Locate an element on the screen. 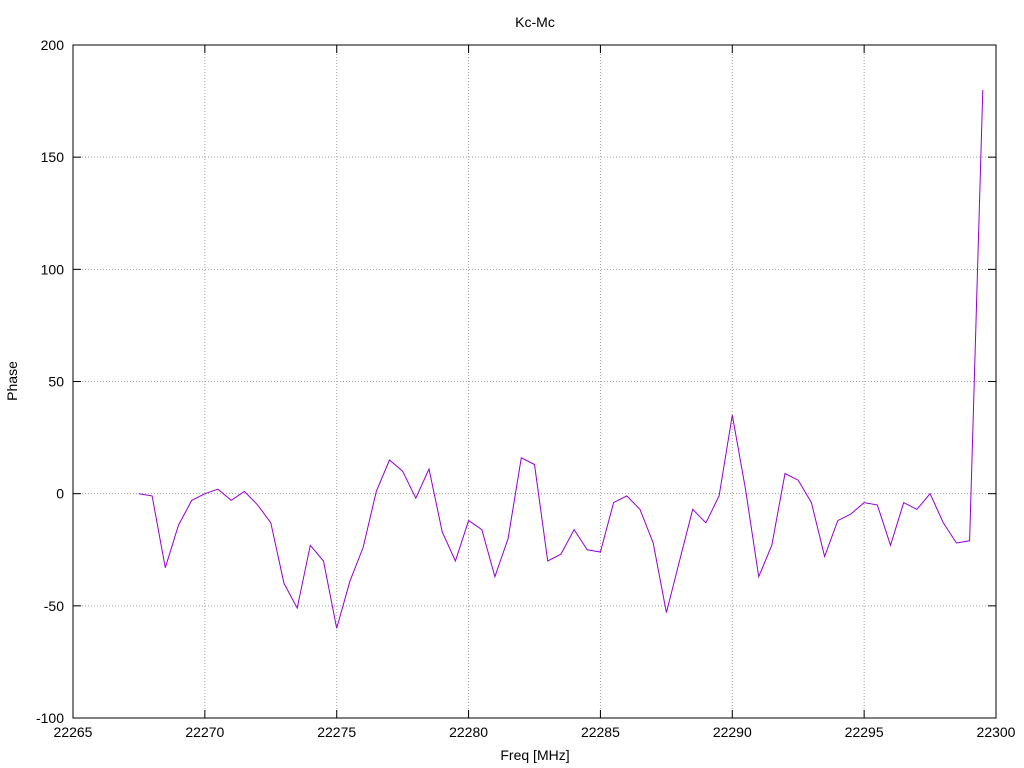 This screenshot has height=768, width=1024. x-axis-label: Freq [MHz] is located at coordinates (534, 755).